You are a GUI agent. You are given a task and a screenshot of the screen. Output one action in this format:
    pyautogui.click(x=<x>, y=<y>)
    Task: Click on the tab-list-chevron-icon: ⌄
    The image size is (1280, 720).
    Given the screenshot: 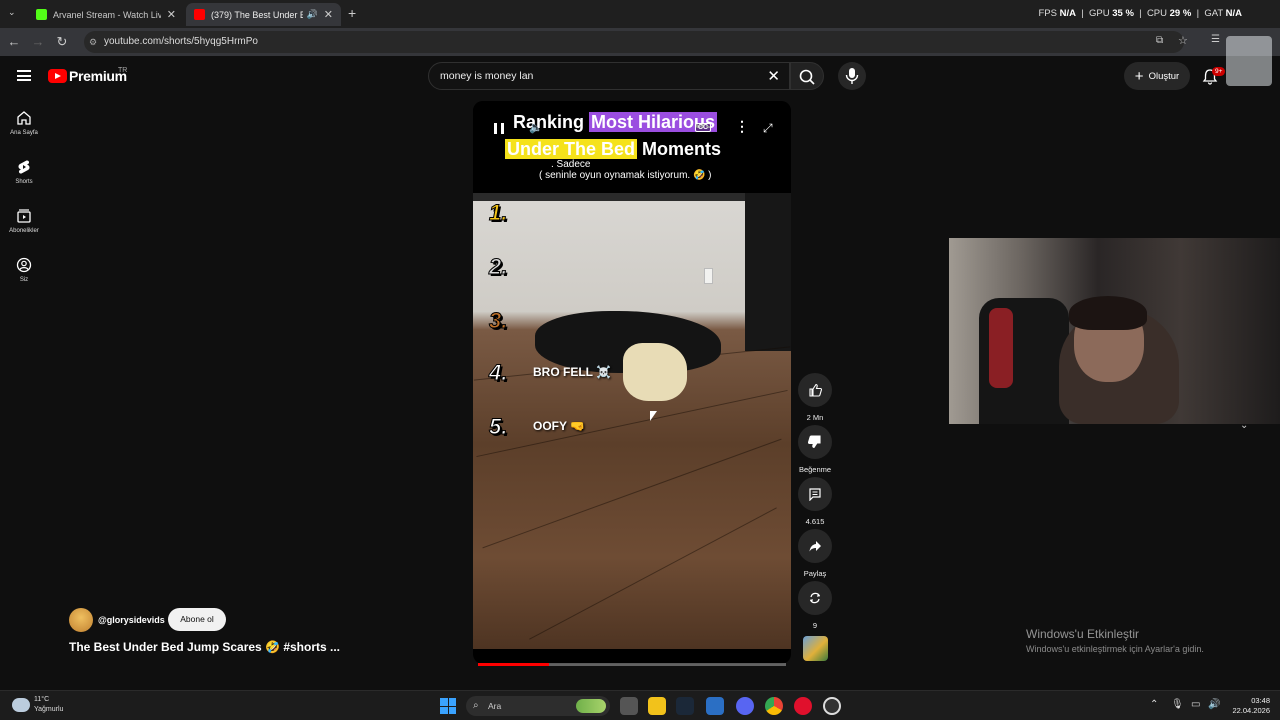 What is the action you would take?
    pyautogui.click(x=12, y=12)
    